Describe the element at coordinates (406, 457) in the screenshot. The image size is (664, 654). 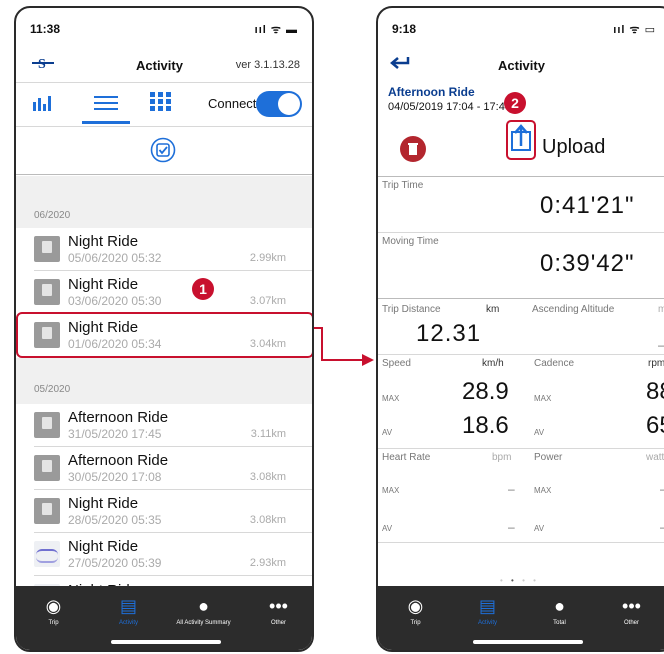
I see `heart-rate-label: Heart Rate` at that location.